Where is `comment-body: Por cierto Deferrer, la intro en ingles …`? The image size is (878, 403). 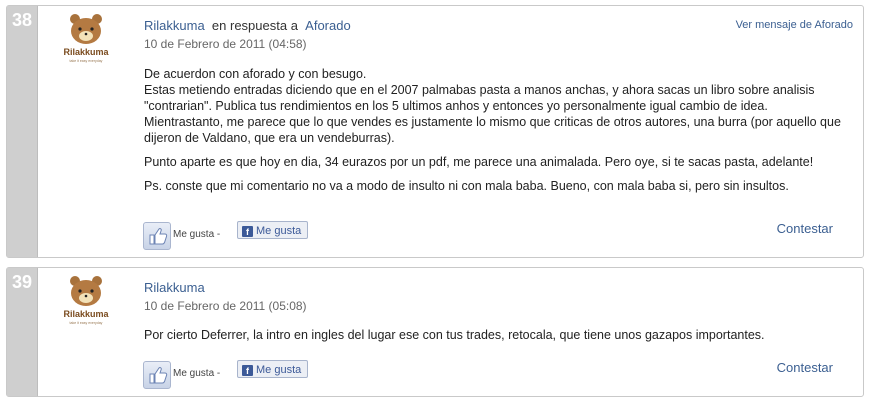 comment-body: Por cierto Deferrer, la intro en ingles … is located at coordinates (500, 339).